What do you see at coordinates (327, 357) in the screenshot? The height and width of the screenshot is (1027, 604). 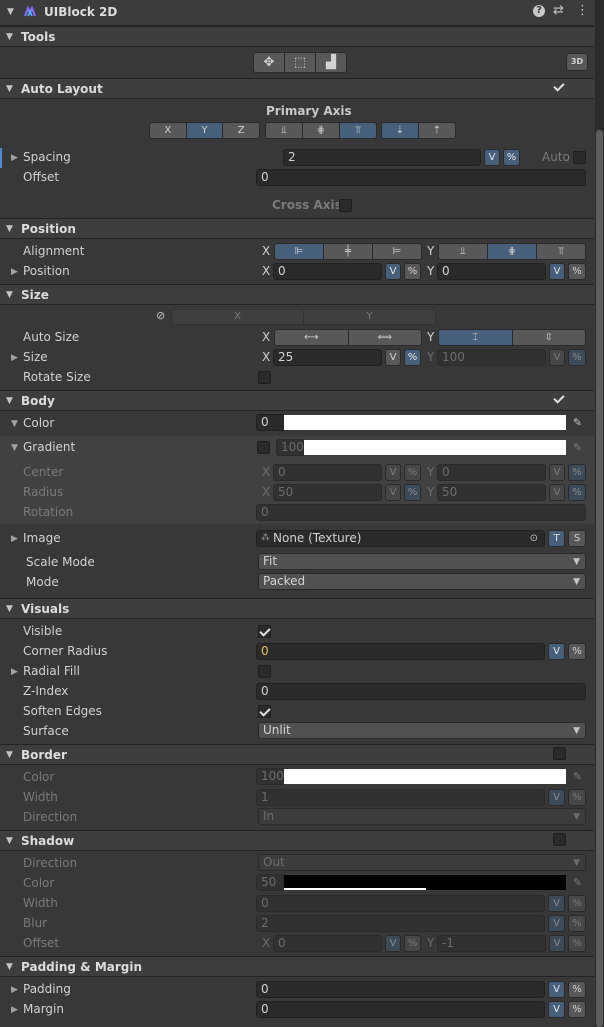 I see `size-x-input: 25` at bounding box center [327, 357].